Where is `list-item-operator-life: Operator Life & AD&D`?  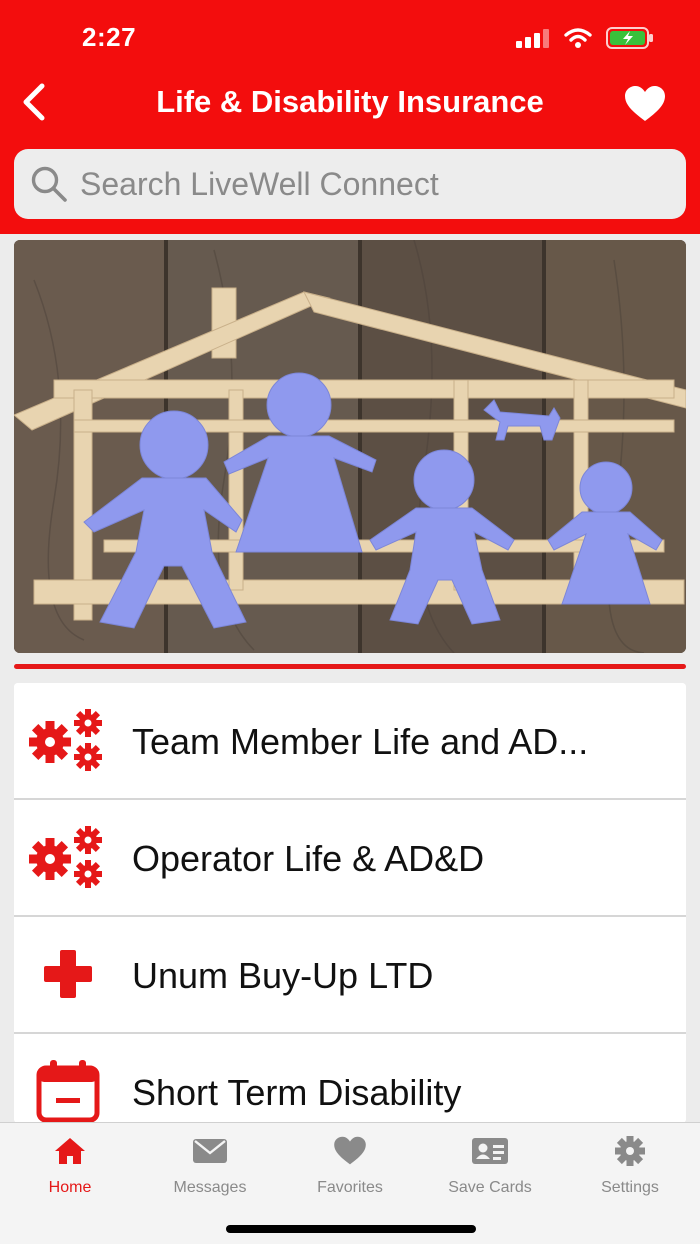
list-item-operator-life: Operator Life & AD&D is located at coordinates (350, 858).